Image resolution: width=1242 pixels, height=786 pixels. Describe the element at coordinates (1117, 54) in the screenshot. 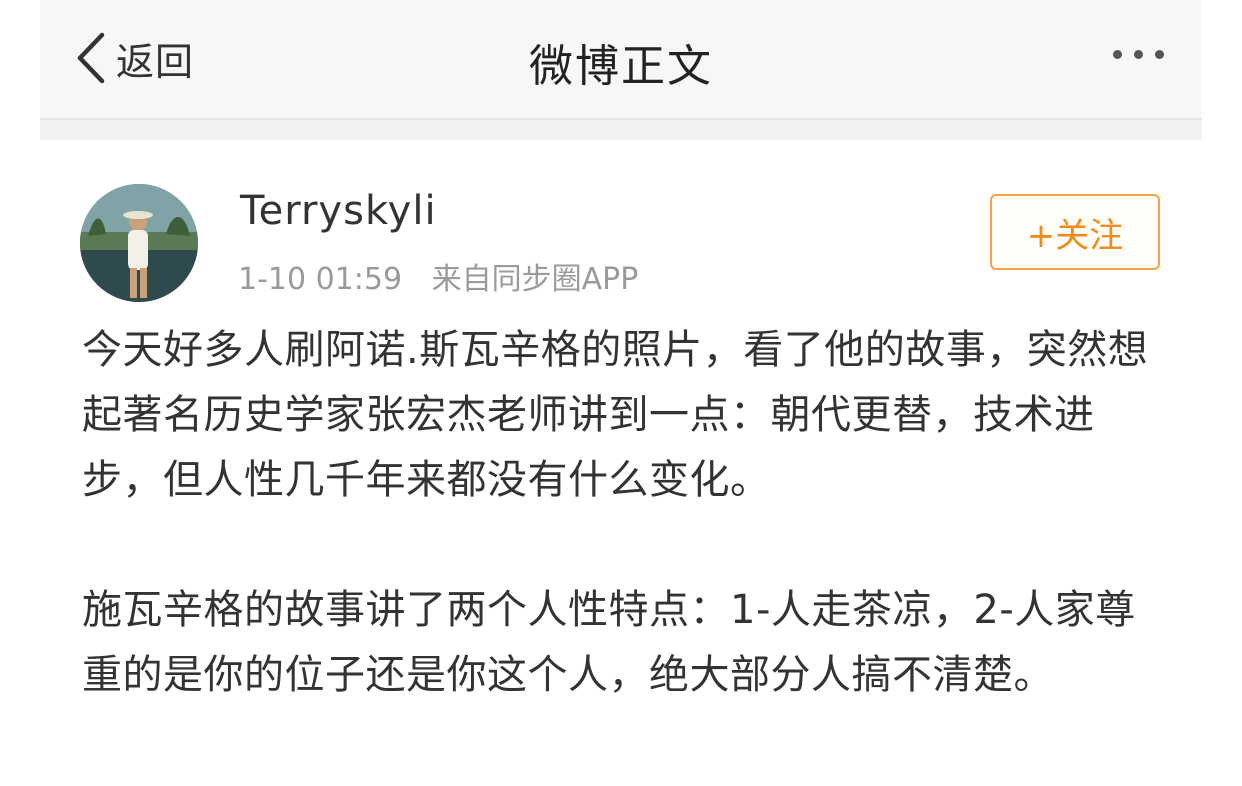

I see `more-horizontal-icon` at that location.